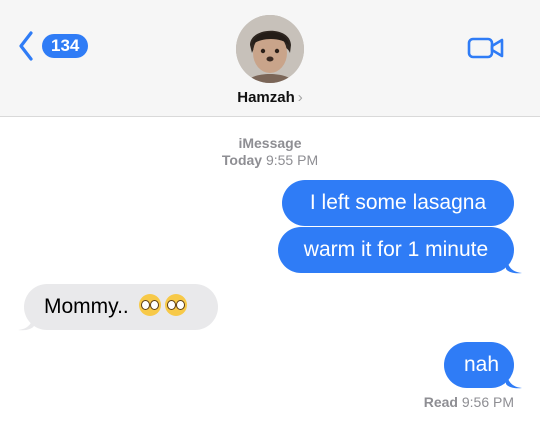 Image resolution: width=540 pixels, height=438 pixels. I want to click on avatar-photo, so click(270, 49).